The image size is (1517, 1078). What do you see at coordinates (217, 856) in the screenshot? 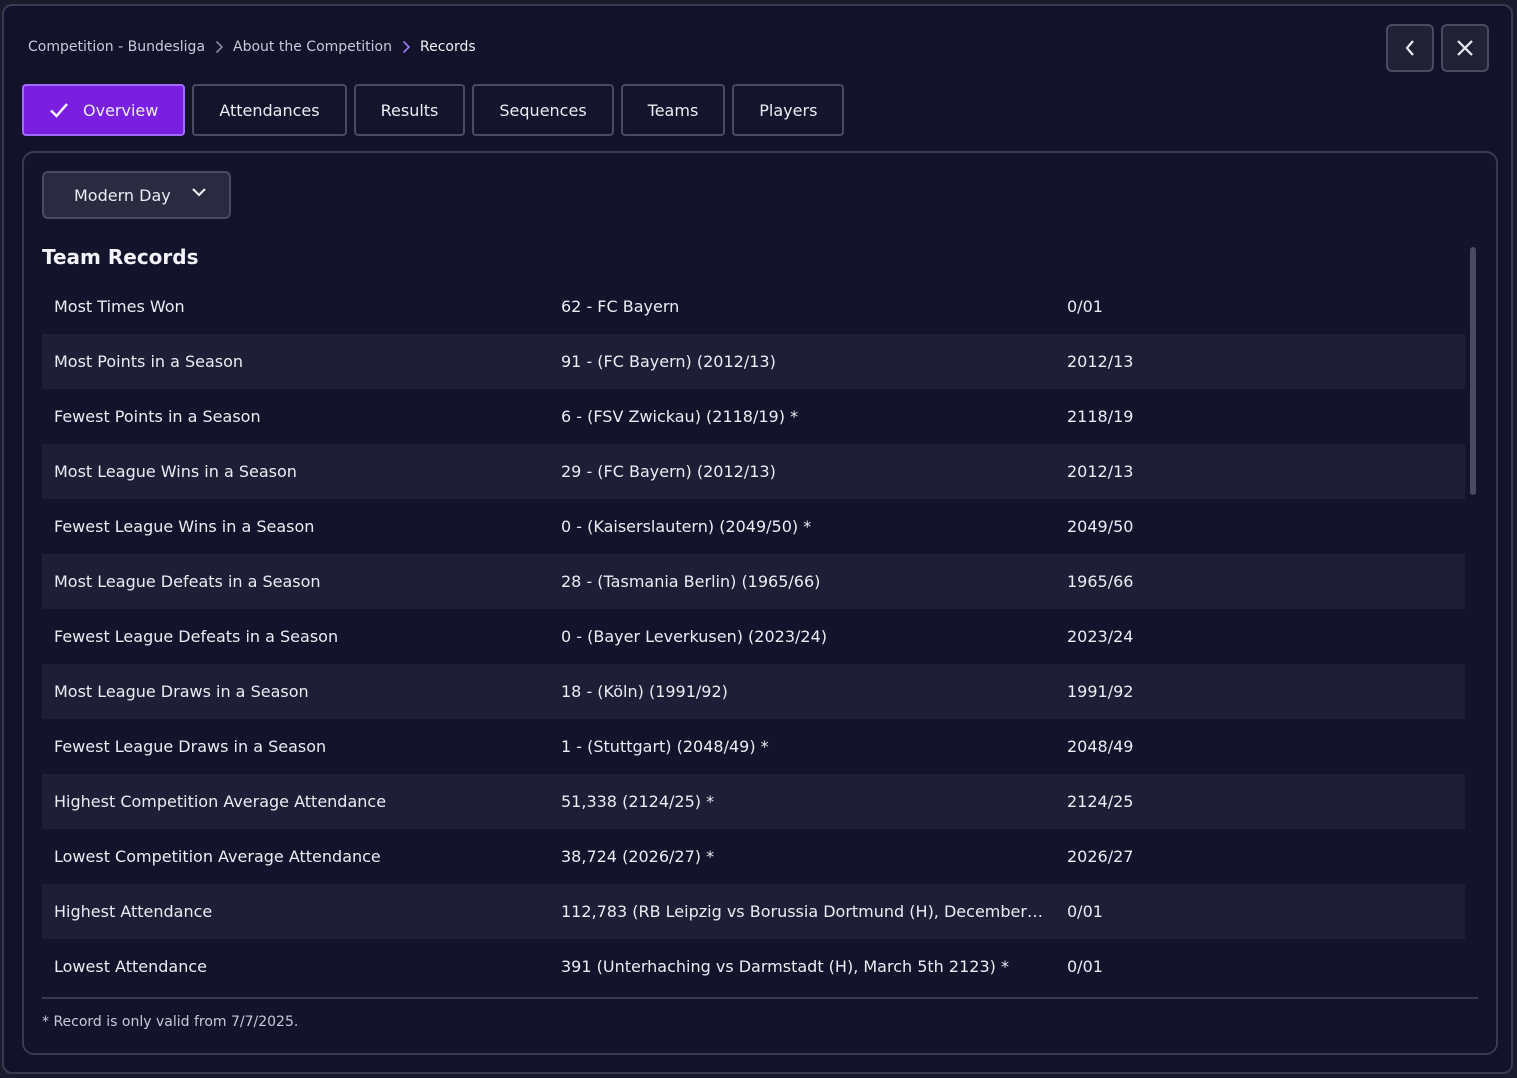
I see `record-name: Lowest Competition Average Attendance` at bounding box center [217, 856].